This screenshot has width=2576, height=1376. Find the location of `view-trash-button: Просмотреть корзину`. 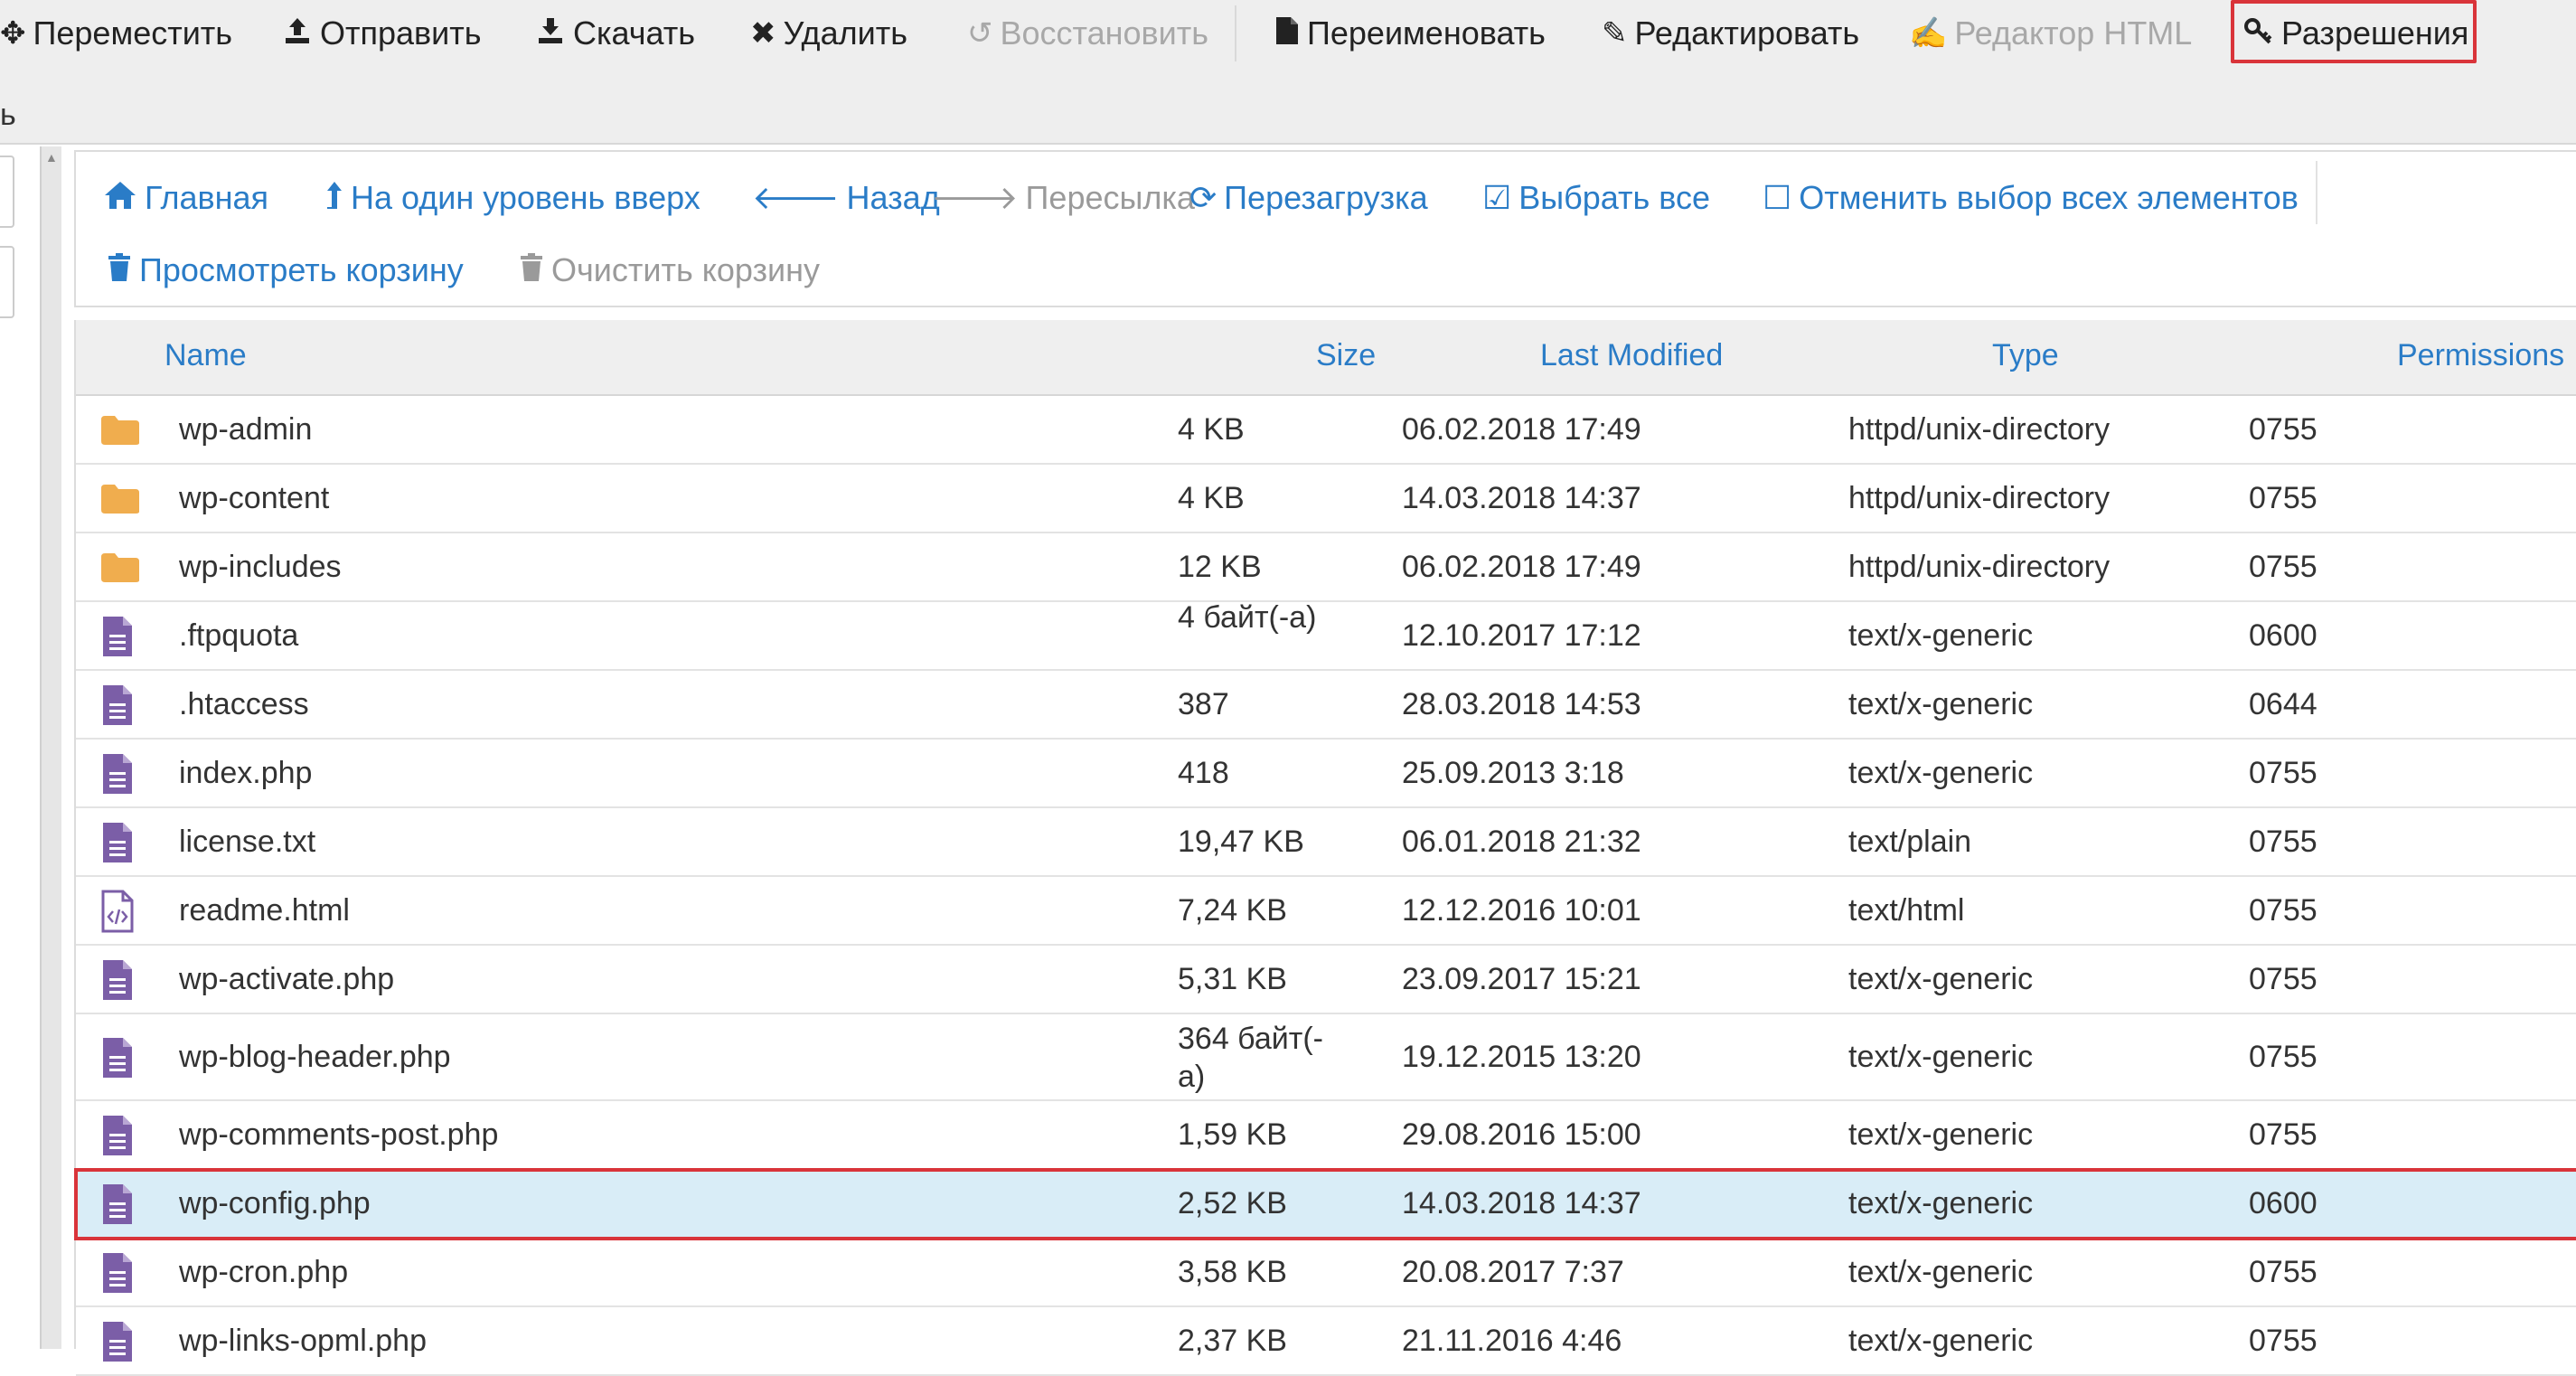

view-trash-button: Просмотреть корзину is located at coordinates (285, 270).